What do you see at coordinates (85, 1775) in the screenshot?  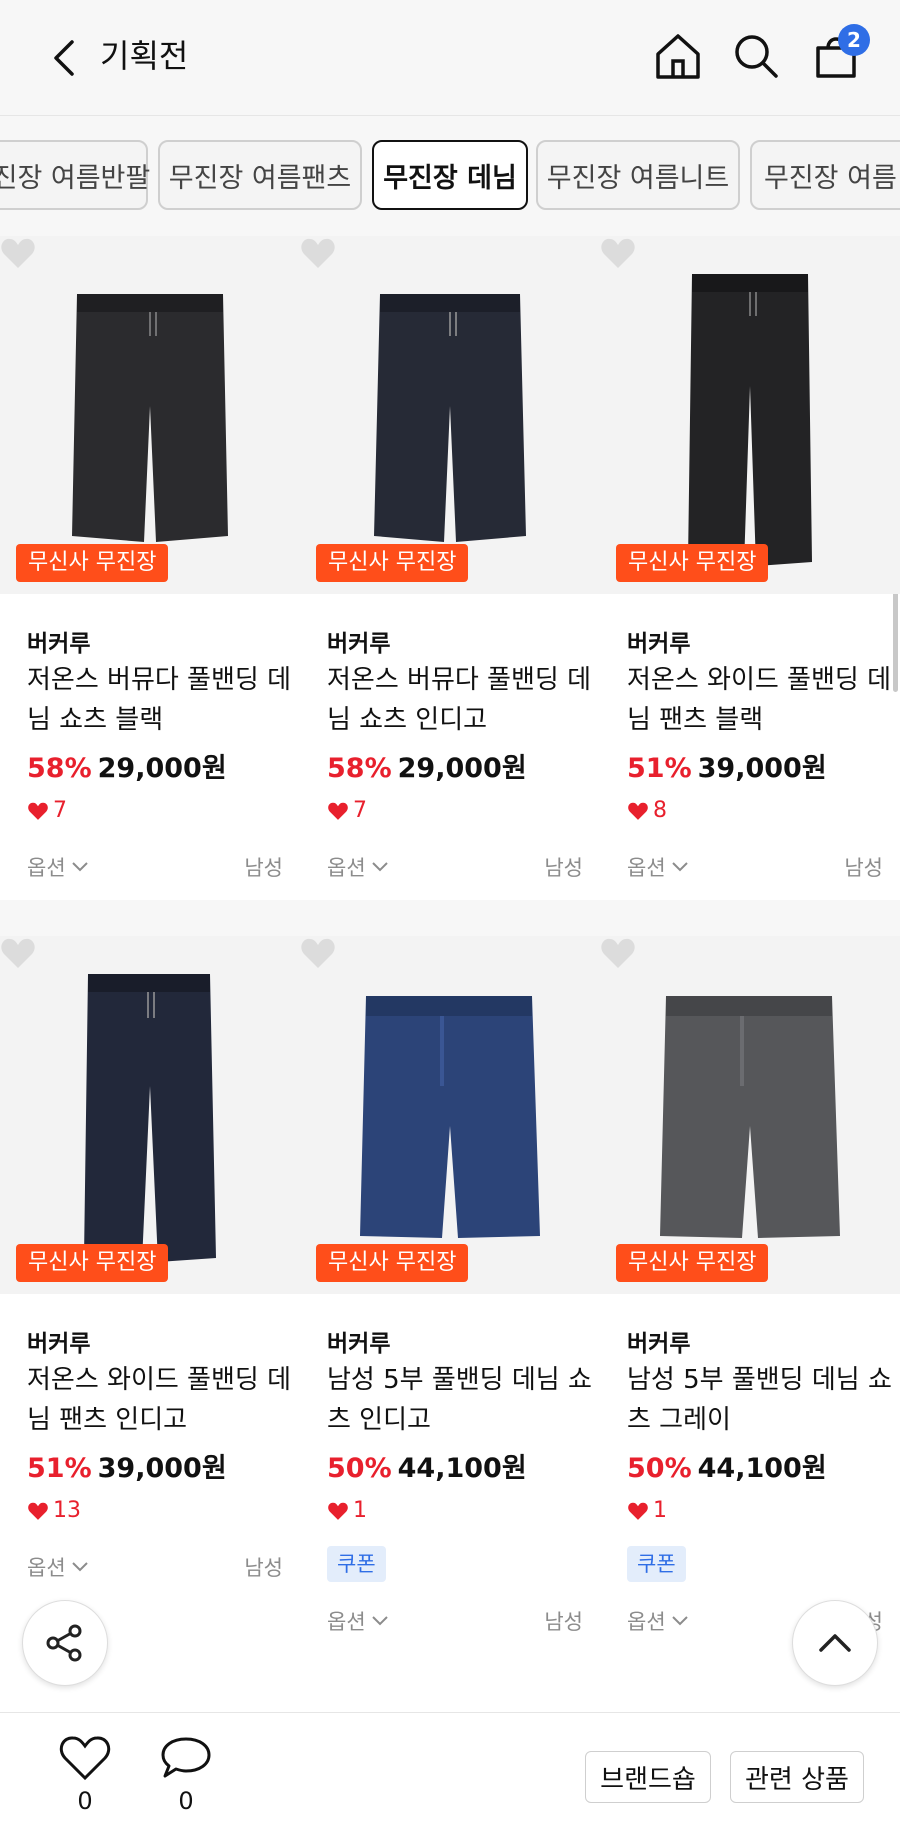 I see `like-button: 0` at bounding box center [85, 1775].